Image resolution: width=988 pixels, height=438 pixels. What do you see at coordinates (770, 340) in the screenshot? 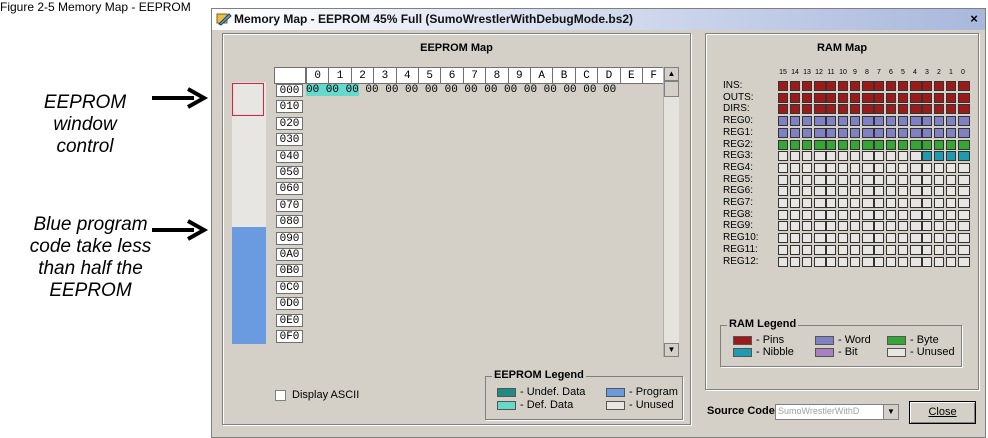
I see `ram-legend-label: - Pins` at bounding box center [770, 340].